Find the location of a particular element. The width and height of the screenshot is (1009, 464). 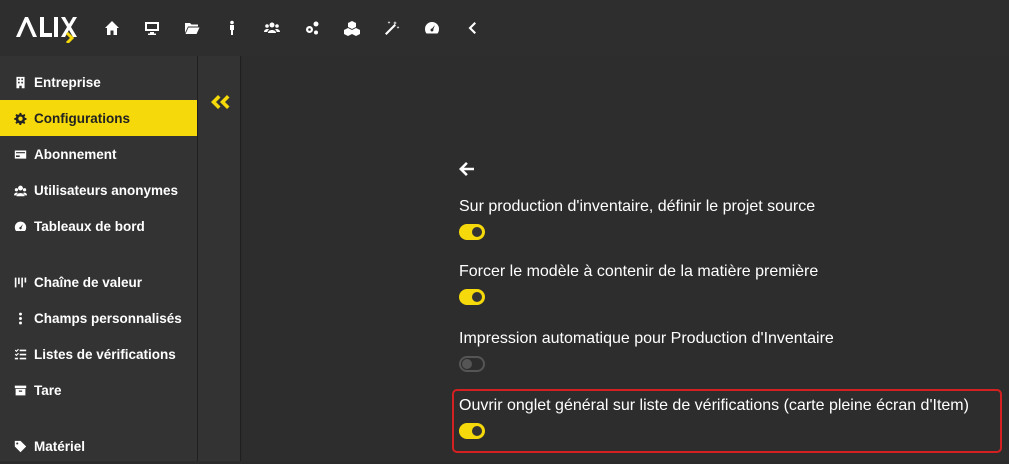

sidebar-item-tableaux-de-bord: Tableaux de bord is located at coordinates (98, 226).